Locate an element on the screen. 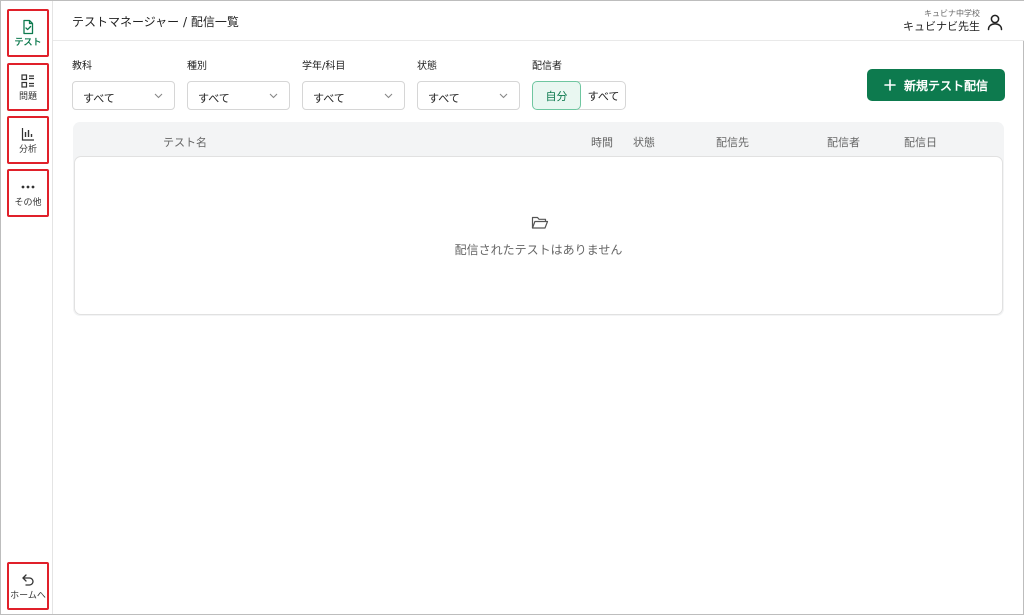  folder-open-icon is located at coordinates (540, 222).